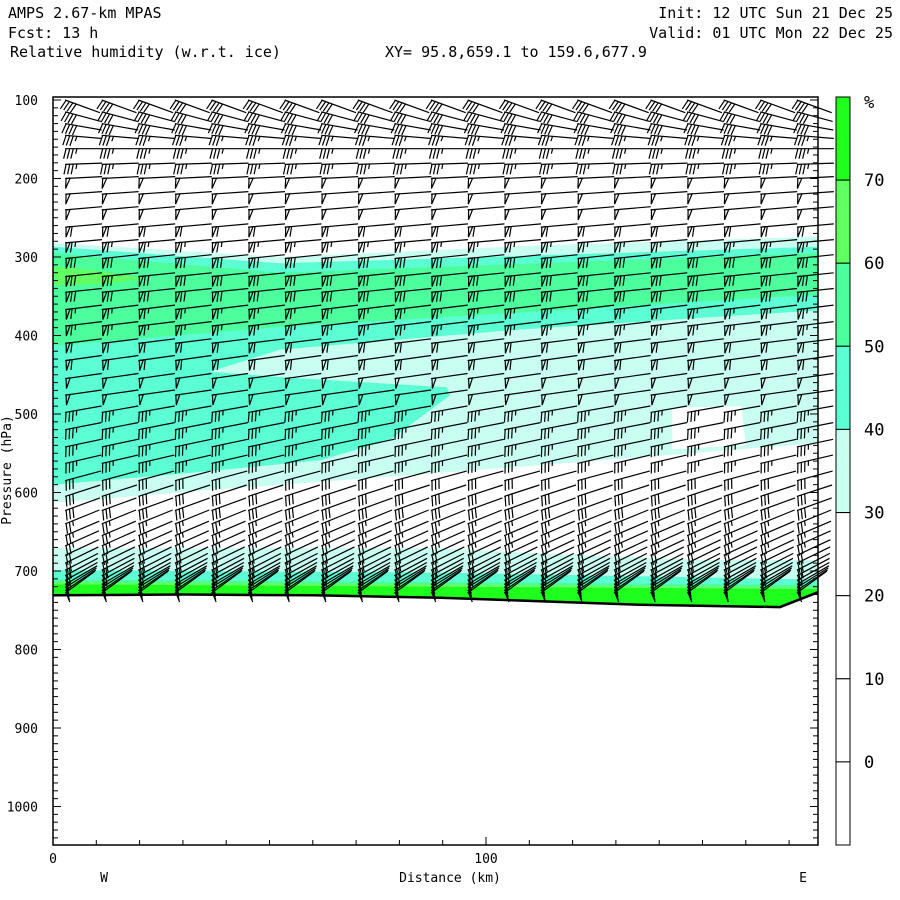 The width and height of the screenshot is (900, 900). What do you see at coordinates (26, 258) in the screenshot?
I see `y-tick-label: 300` at bounding box center [26, 258].